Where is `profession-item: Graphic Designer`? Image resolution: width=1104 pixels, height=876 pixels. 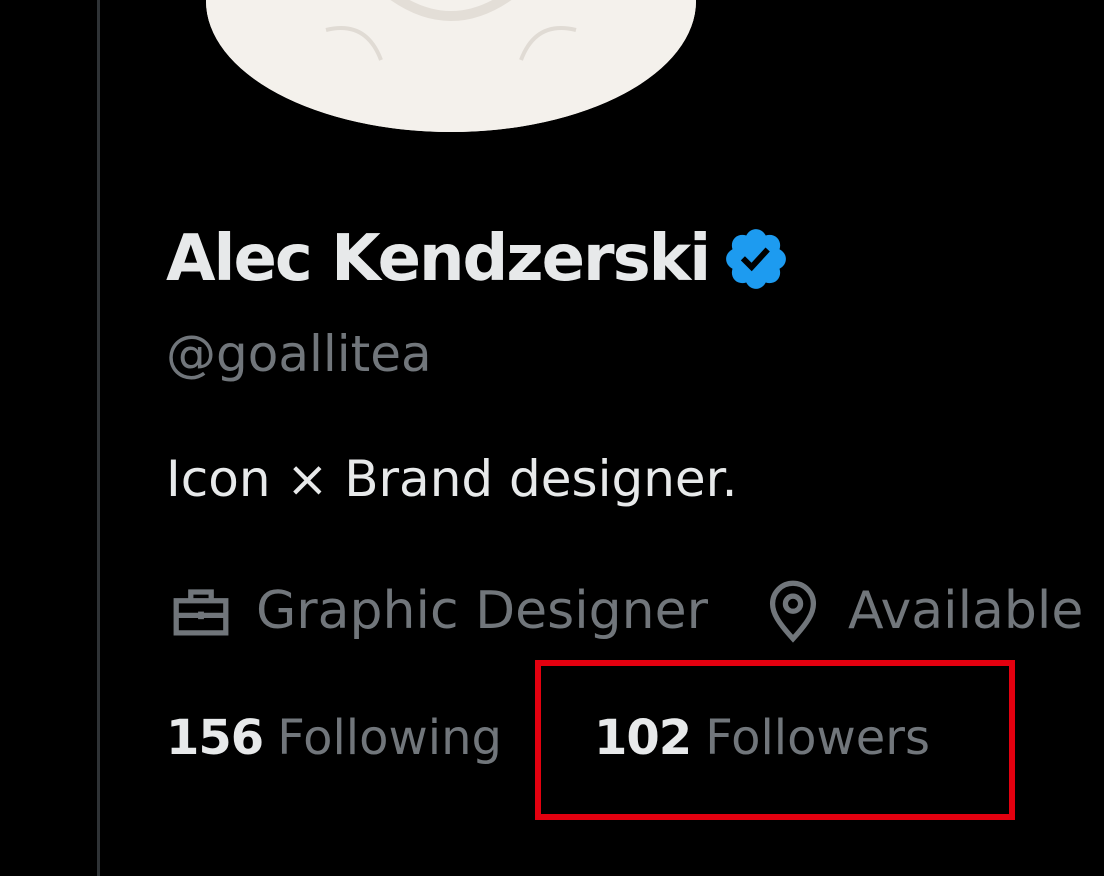
profession-item: Graphic Designer is located at coordinates (437, 611).